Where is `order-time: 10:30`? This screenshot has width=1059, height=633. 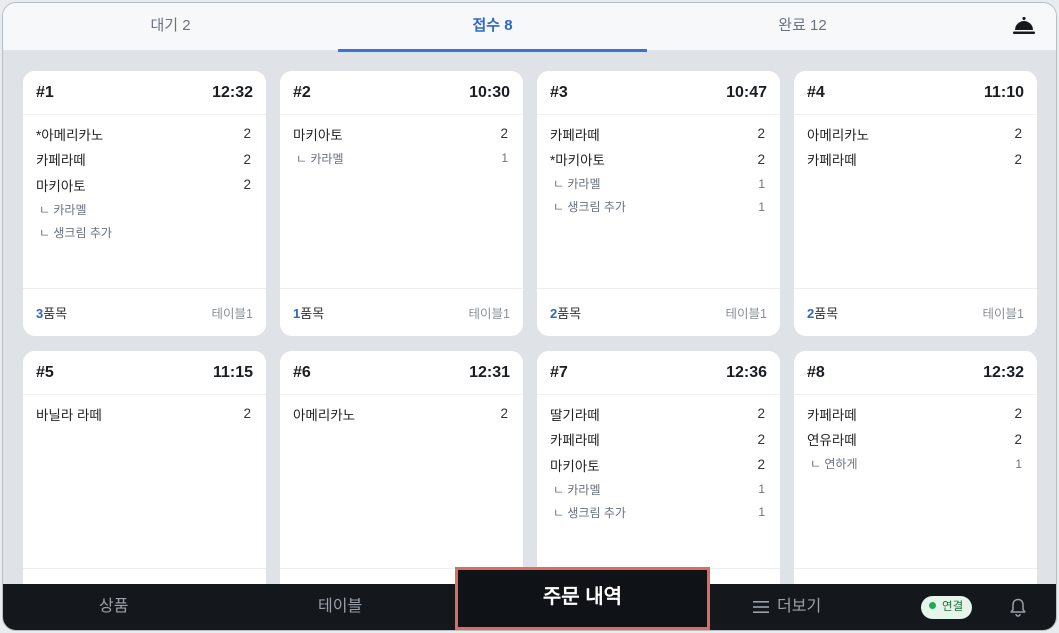
order-time: 10:30 is located at coordinates (489, 92).